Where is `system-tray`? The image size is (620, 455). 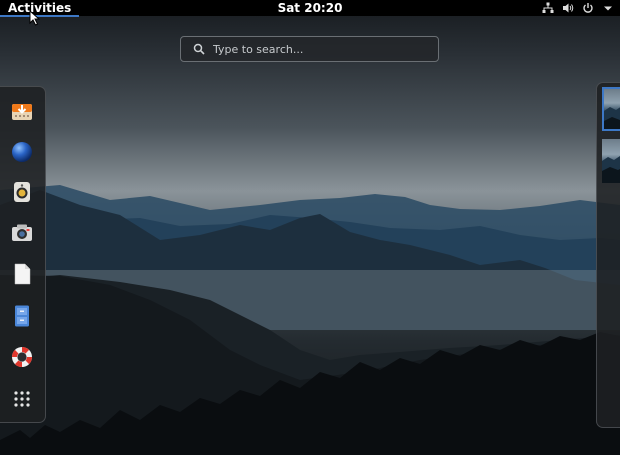
system-tray is located at coordinates (578, 8).